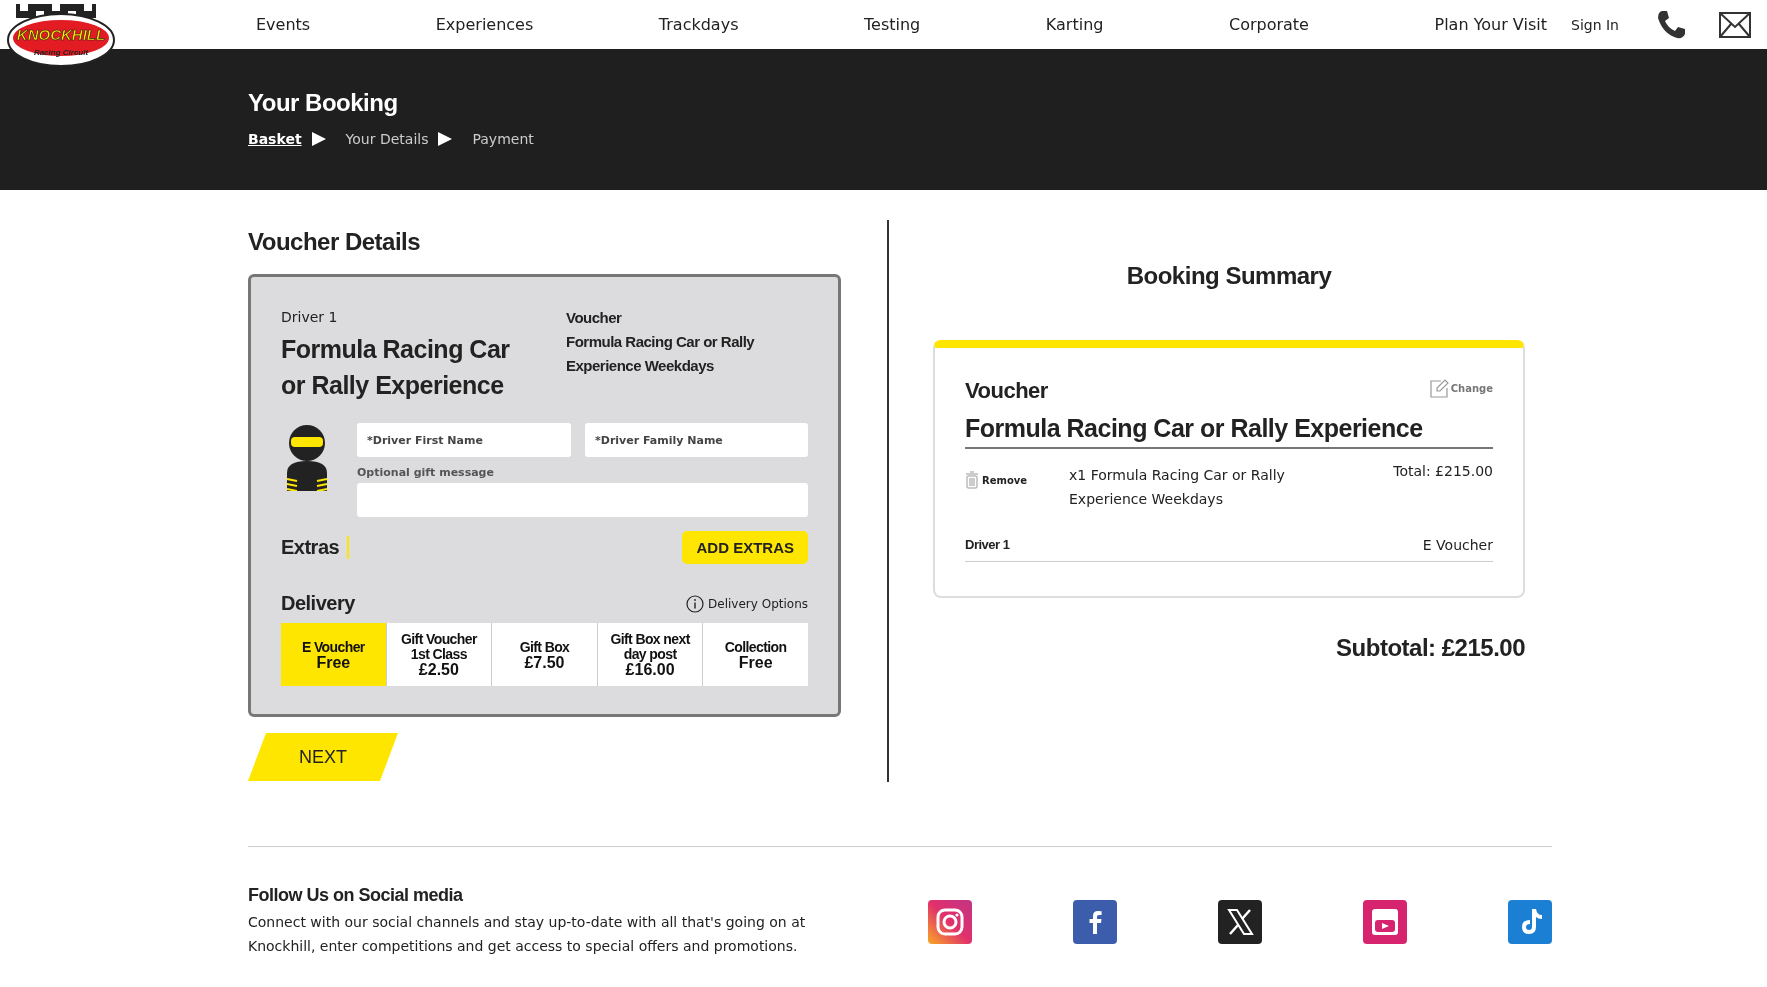  I want to click on add-extras-button: ADD EXTRAS, so click(745, 547).